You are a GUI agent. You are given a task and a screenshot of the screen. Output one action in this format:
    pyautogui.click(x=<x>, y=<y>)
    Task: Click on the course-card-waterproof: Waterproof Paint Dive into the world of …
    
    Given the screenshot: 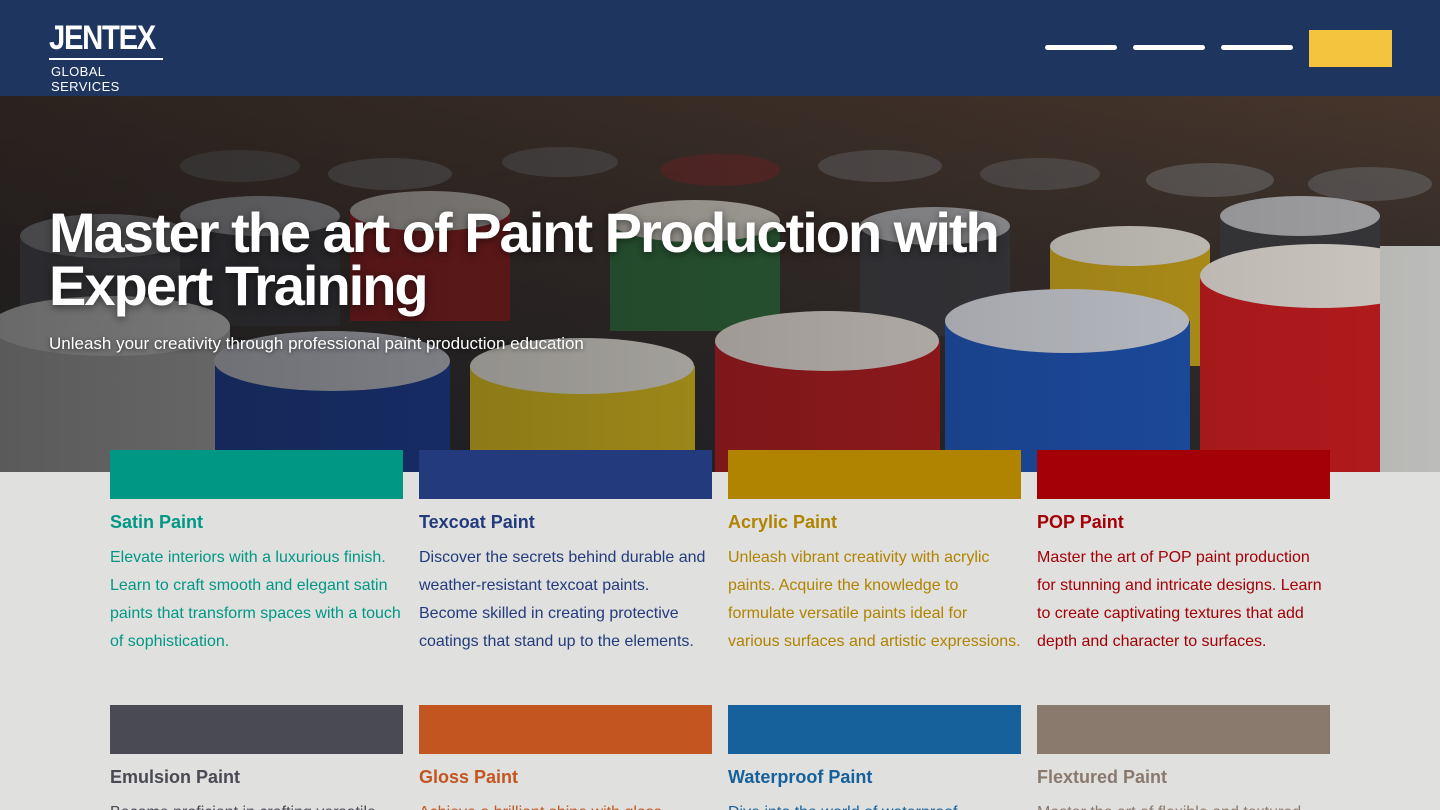 What is the action you would take?
    pyautogui.click(x=874, y=757)
    